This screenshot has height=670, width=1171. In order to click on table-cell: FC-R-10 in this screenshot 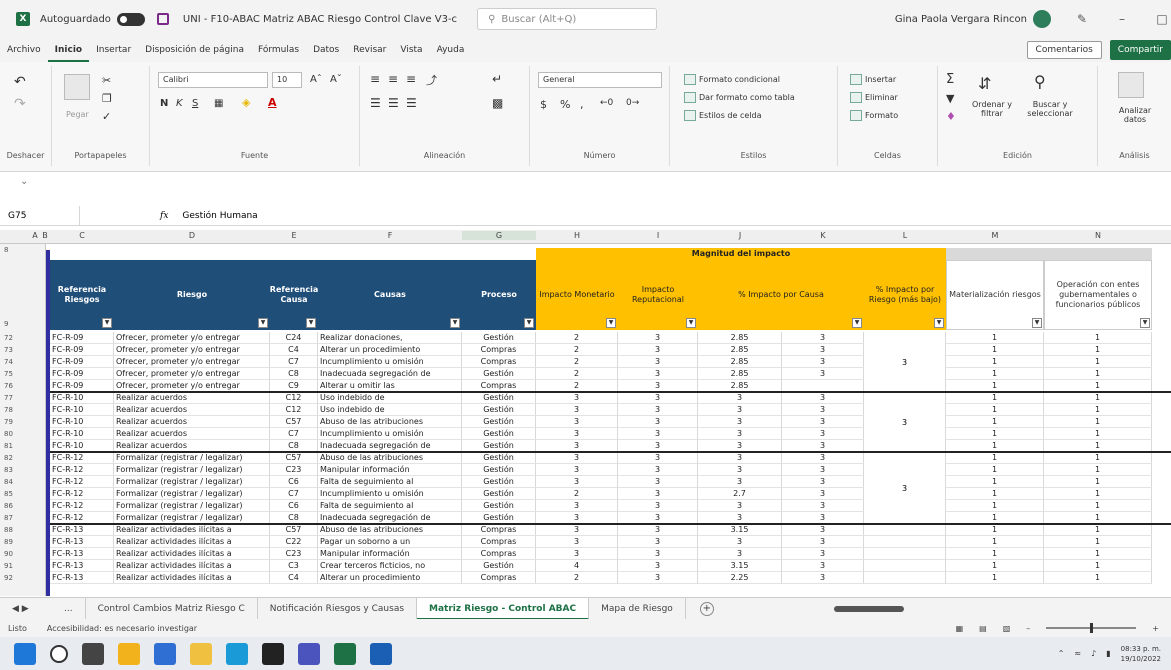, I will do `click(82, 422)`.